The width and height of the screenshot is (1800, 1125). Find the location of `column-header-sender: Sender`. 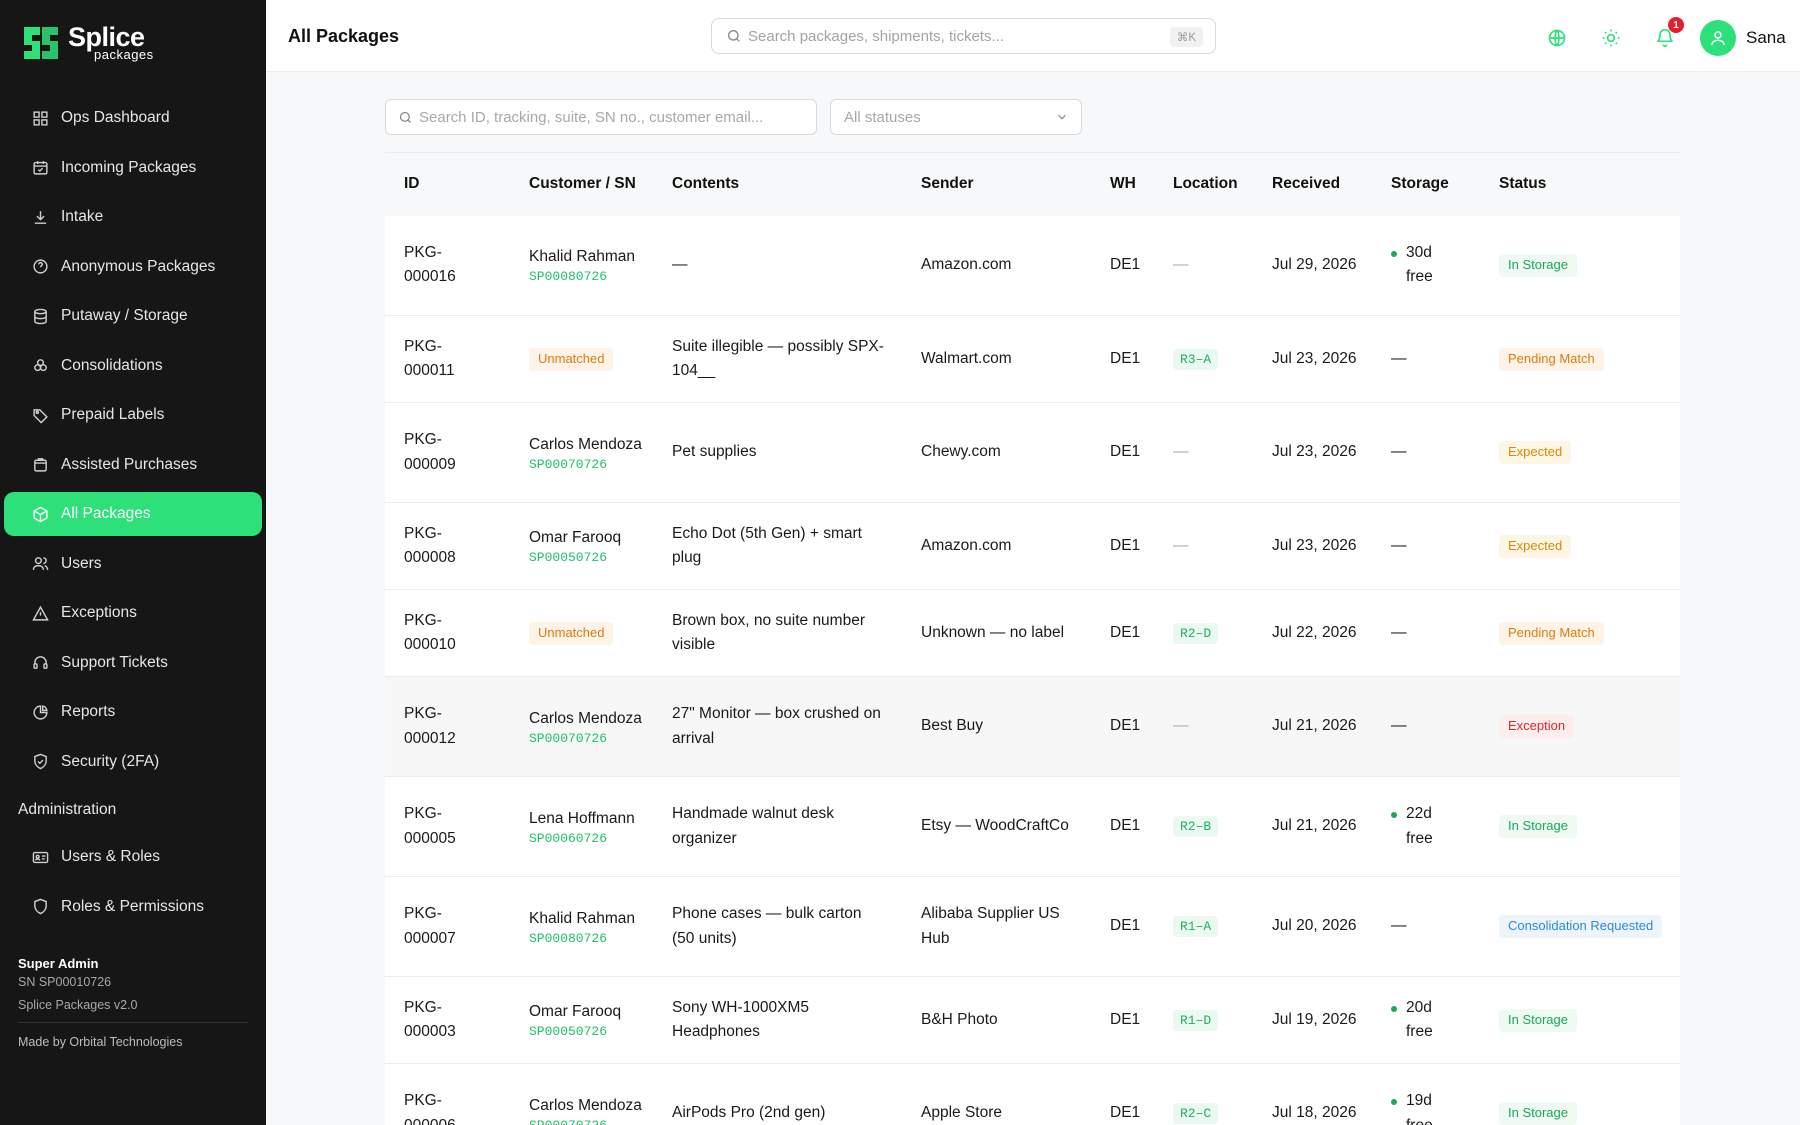

column-header-sender: Sender is located at coordinates (996, 184).